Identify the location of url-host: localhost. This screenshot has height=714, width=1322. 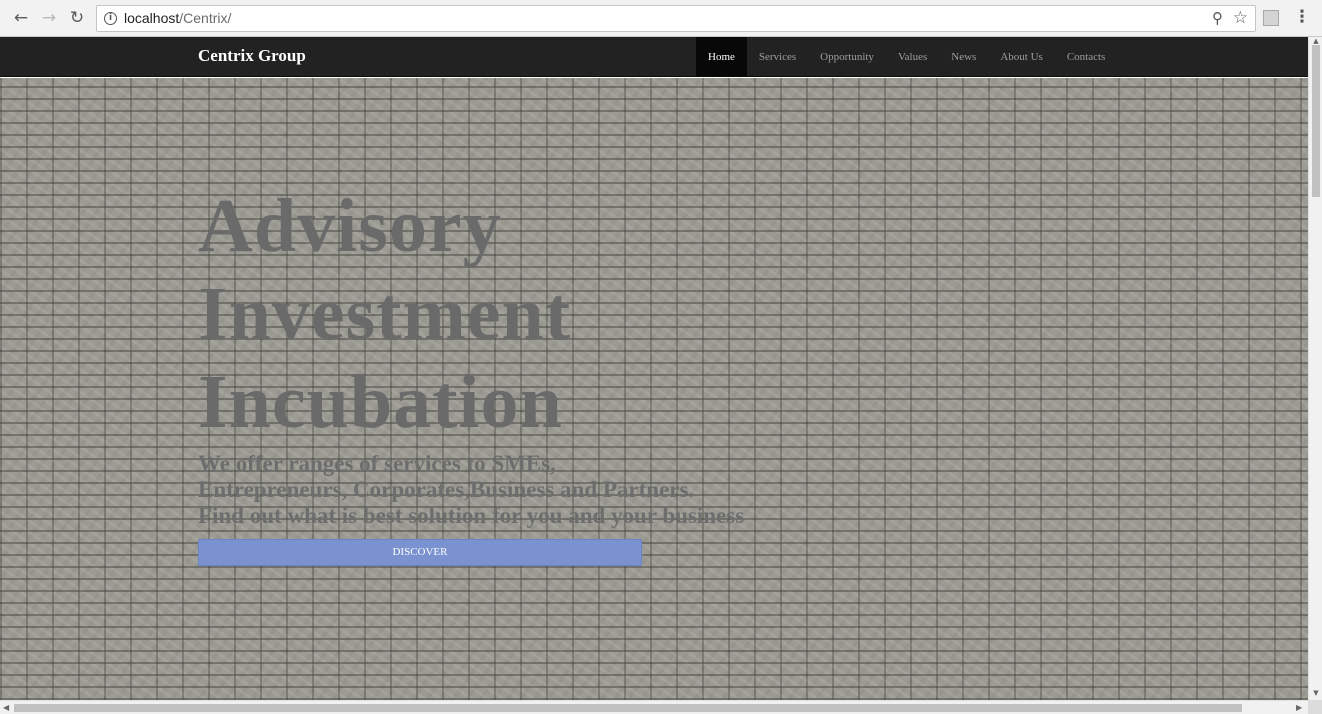
(152, 18).